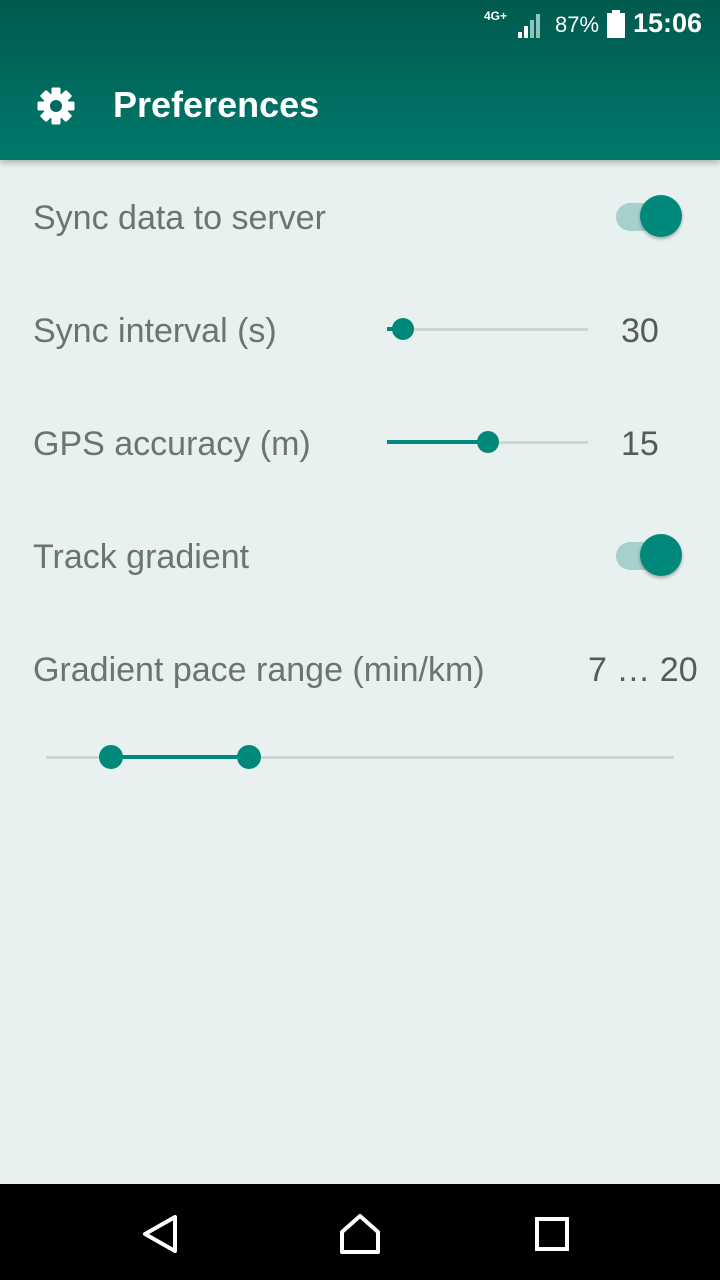 Image resolution: width=720 pixels, height=1280 pixels. Describe the element at coordinates (577, 24) in the screenshot. I see `battery-percent: 87%` at that location.